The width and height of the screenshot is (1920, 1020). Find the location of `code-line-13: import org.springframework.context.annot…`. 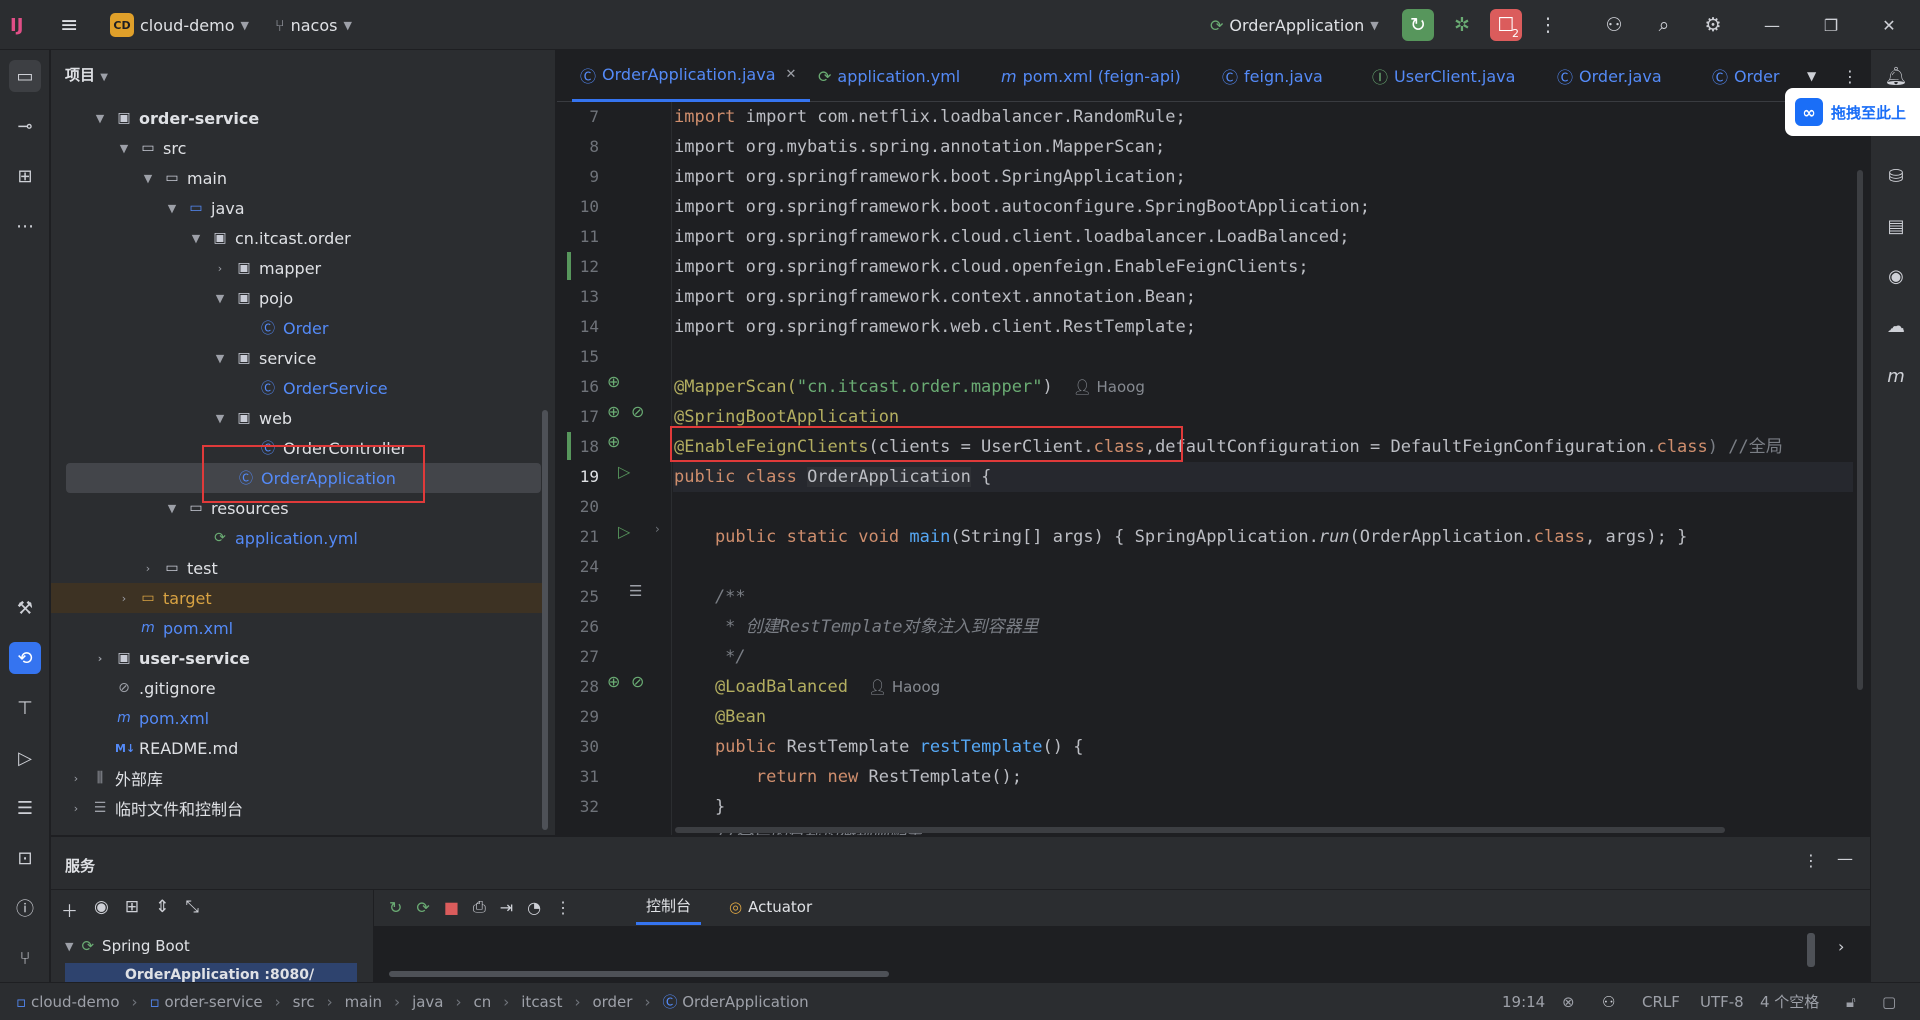

code-line-13: import org.springframework.context.annot… is located at coordinates (935, 297).